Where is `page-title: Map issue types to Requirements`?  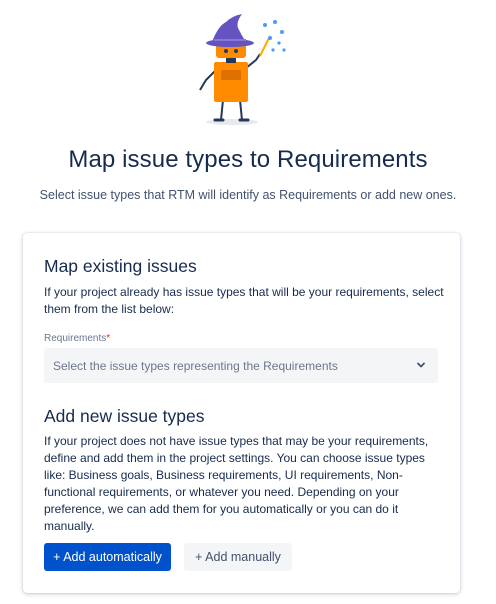 page-title: Map issue types to Requirements is located at coordinates (248, 159).